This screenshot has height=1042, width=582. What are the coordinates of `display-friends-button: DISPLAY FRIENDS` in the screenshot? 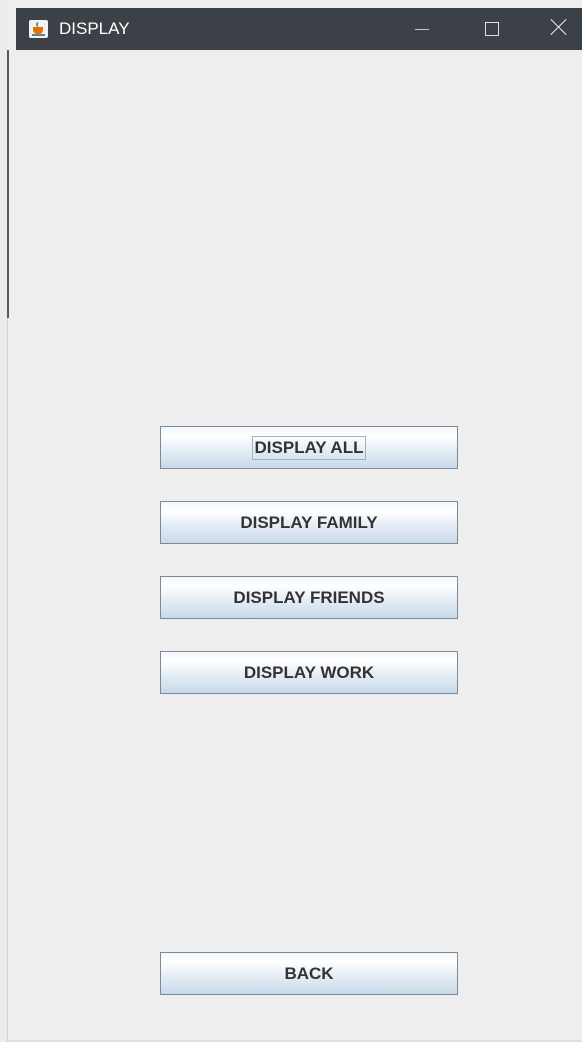 It's located at (309, 597).